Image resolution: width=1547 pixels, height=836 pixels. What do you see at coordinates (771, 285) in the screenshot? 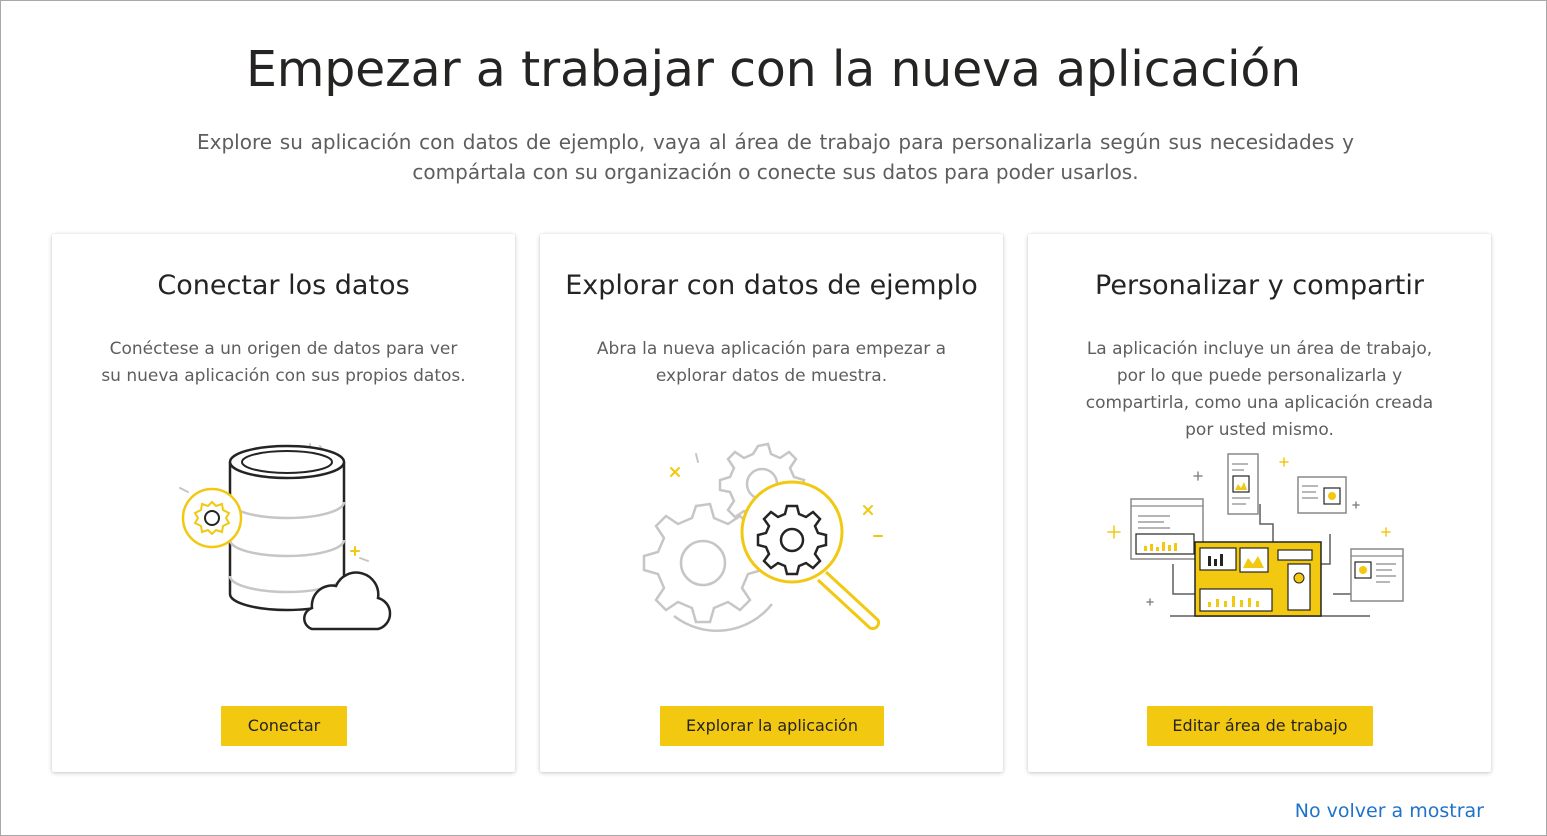
I see `card-title: Explorar con datos de ejemplo` at bounding box center [771, 285].